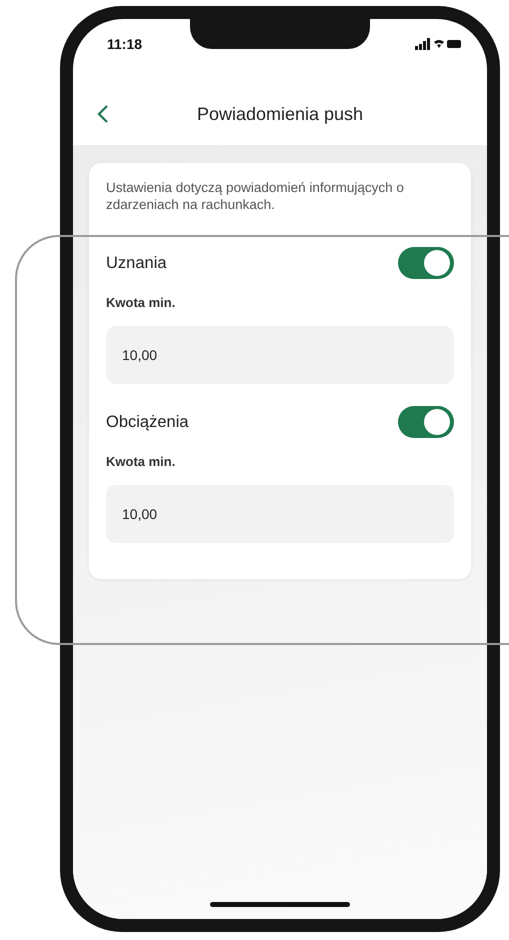  I want to click on status-icons, so click(438, 44).